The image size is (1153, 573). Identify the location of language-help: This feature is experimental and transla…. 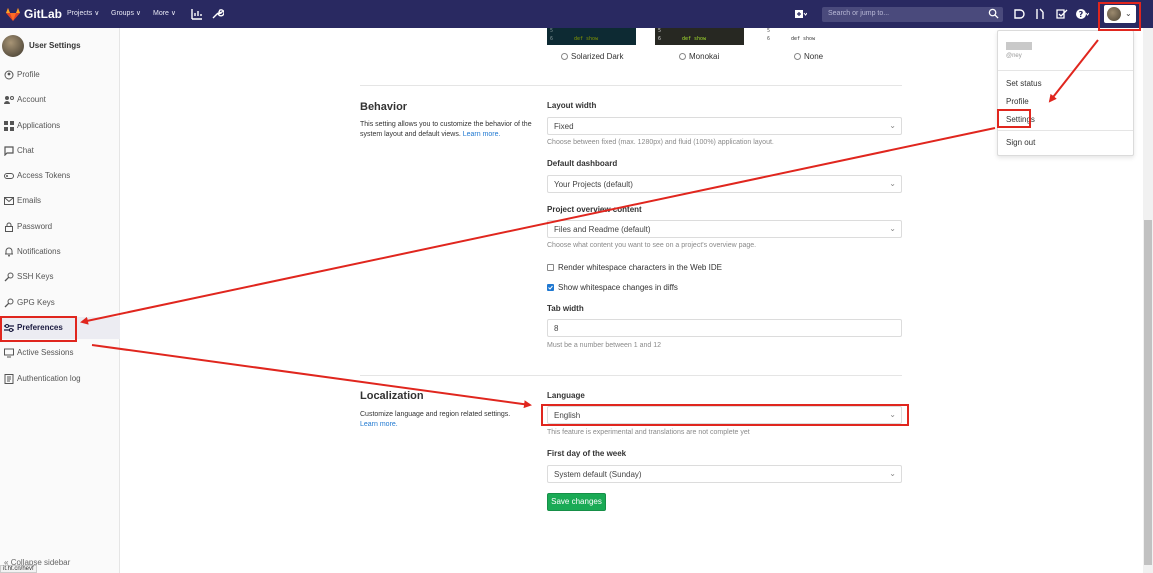
(648, 432).